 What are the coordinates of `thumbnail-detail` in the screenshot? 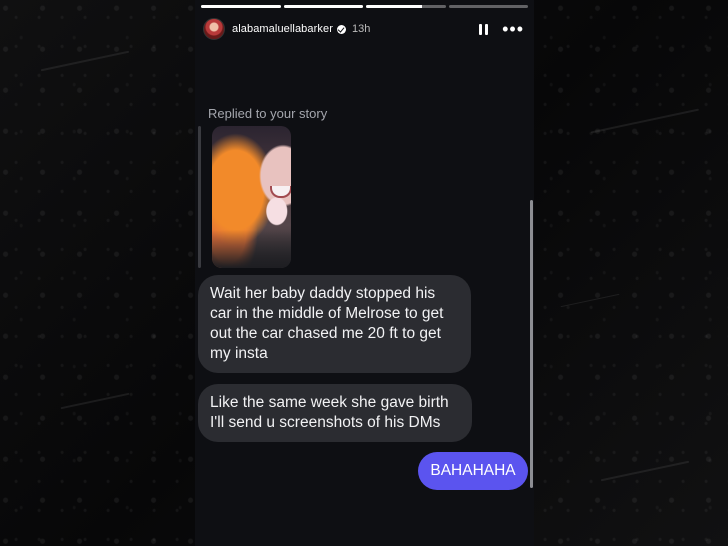 It's located at (280, 192).